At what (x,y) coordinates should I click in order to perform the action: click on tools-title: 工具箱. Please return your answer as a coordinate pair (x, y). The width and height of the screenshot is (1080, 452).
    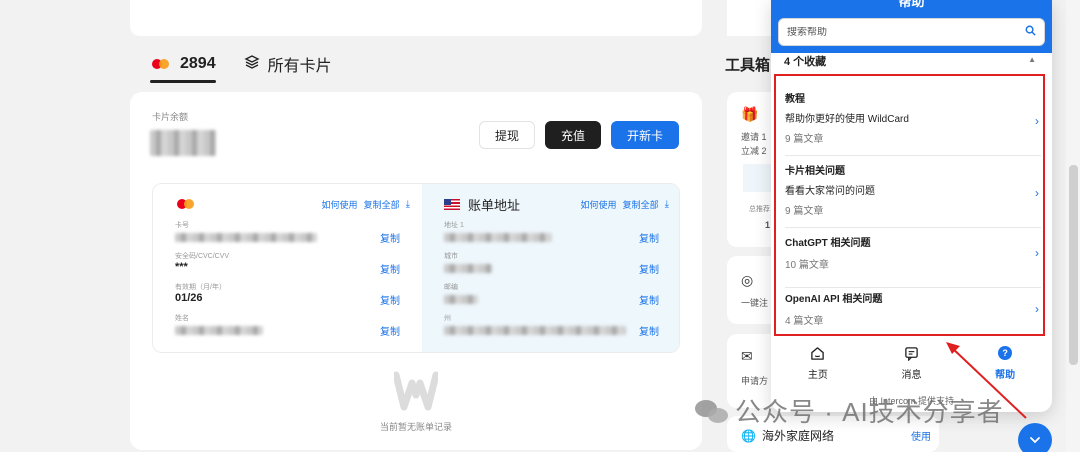
    Looking at the image, I should click on (748, 65).